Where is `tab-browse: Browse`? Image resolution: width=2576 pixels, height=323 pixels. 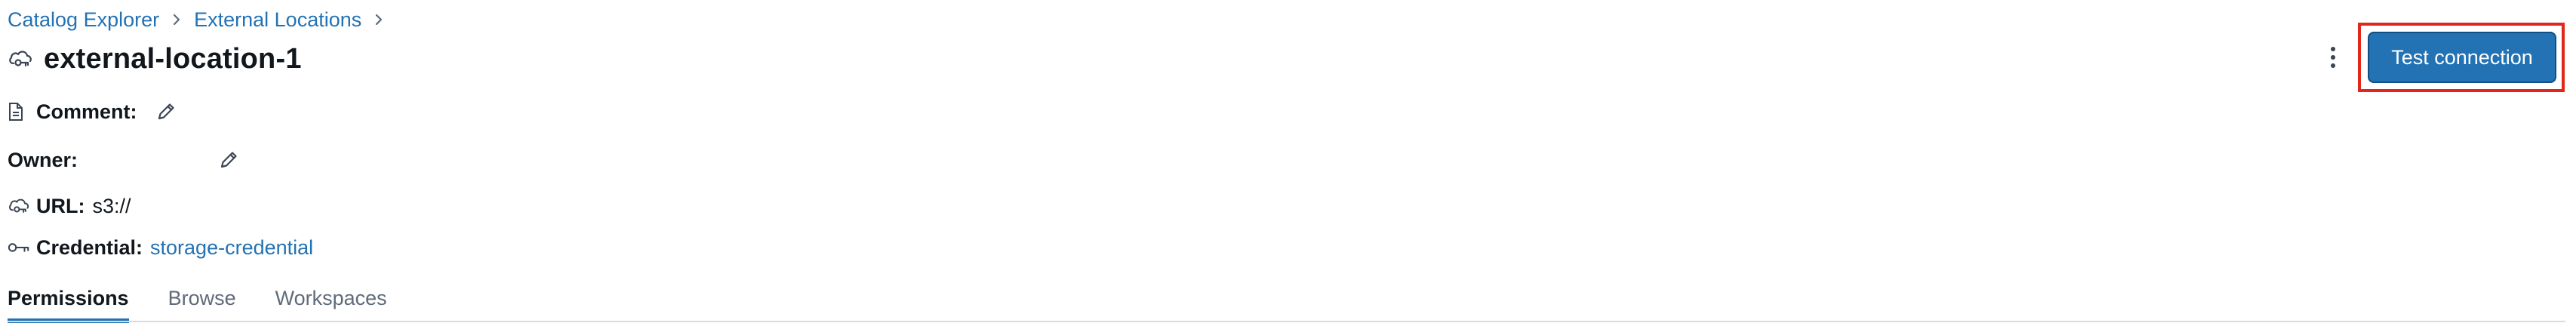
tab-browse: Browse is located at coordinates (202, 302).